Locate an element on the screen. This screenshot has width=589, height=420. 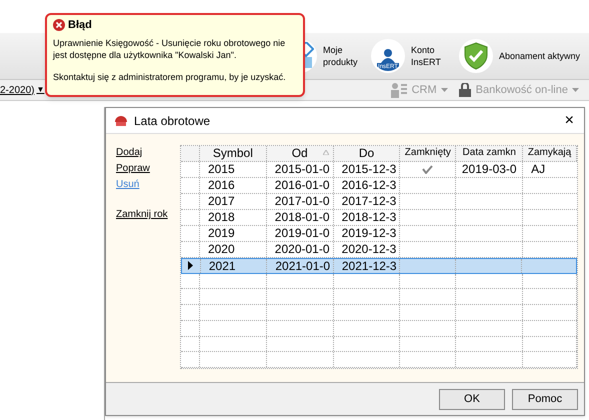
action-link: Zamknij rok is located at coordinates (142, 215).